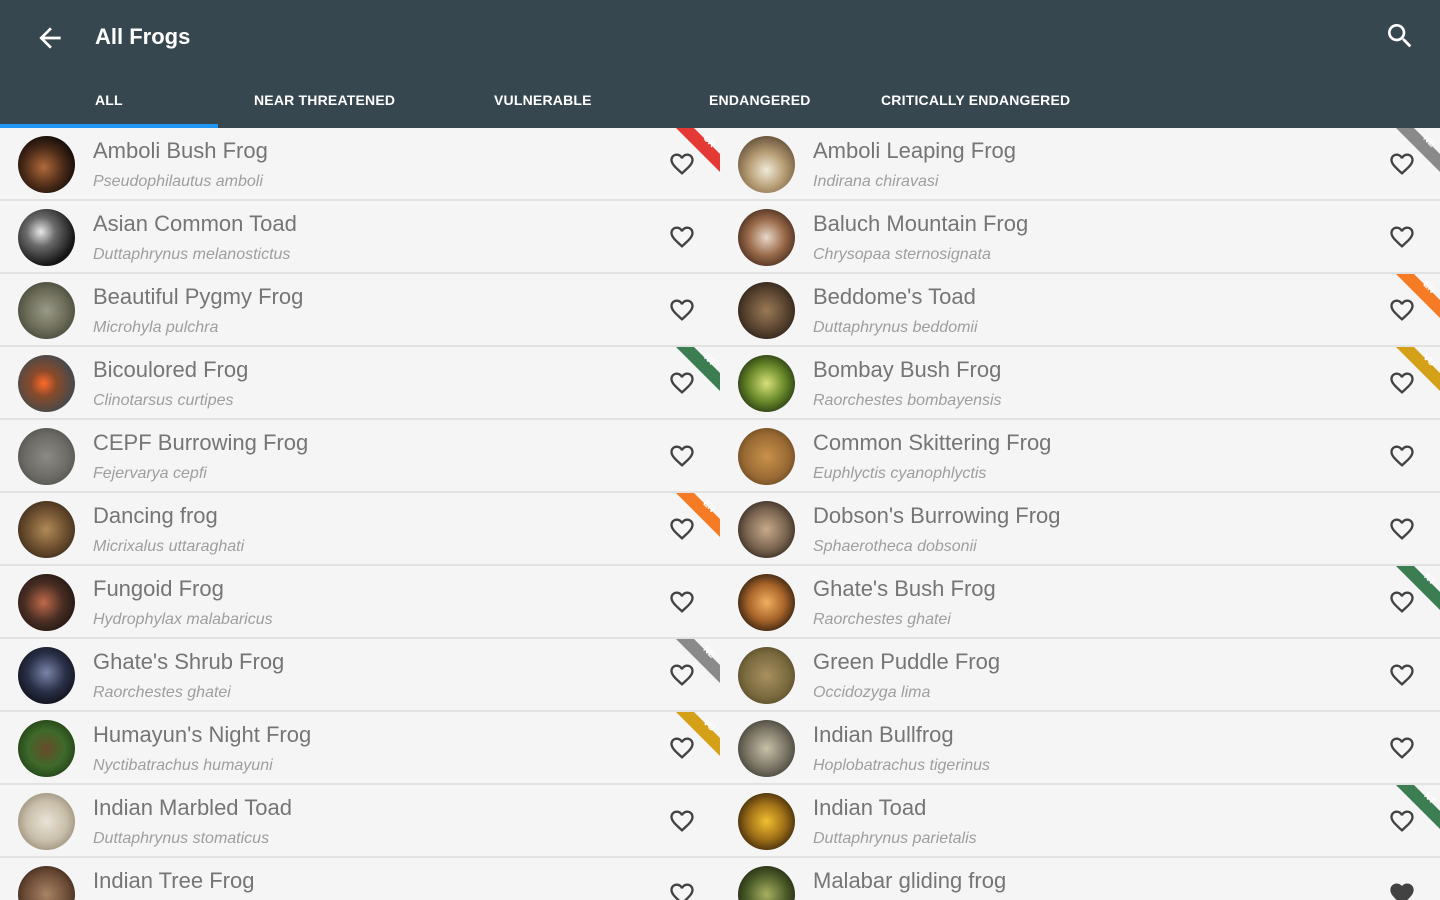 Image resolution: width=1440 pixels, height=900 pixels. I want to click on frog-common-name: Ghate's Bush Frog, so click(904, 588).